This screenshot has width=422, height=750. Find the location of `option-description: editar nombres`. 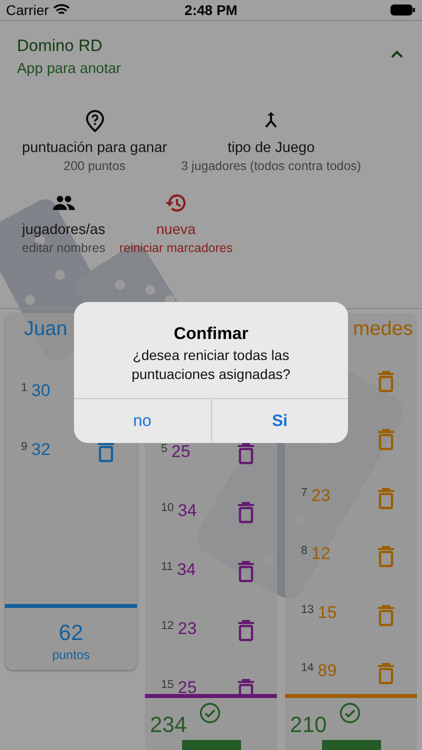

option-description: editar nombres is located at coordinates (64, 248).